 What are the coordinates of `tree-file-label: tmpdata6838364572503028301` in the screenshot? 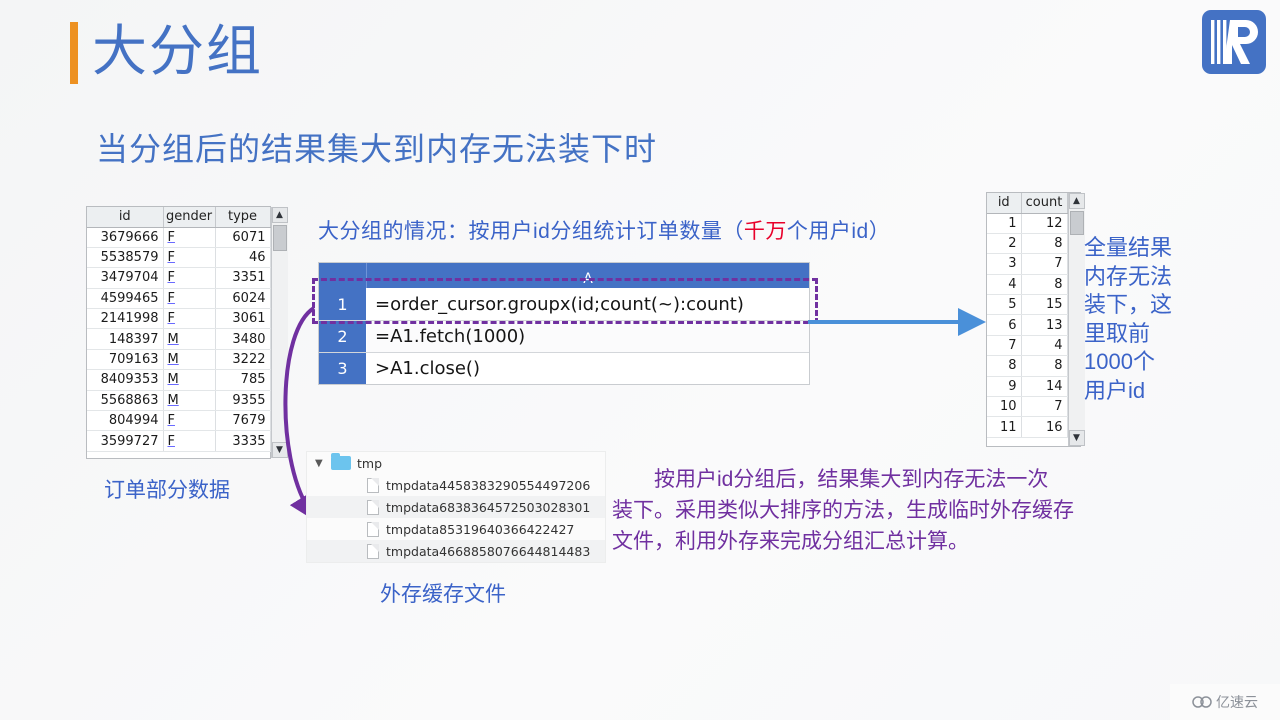 It's located at (488, 507).